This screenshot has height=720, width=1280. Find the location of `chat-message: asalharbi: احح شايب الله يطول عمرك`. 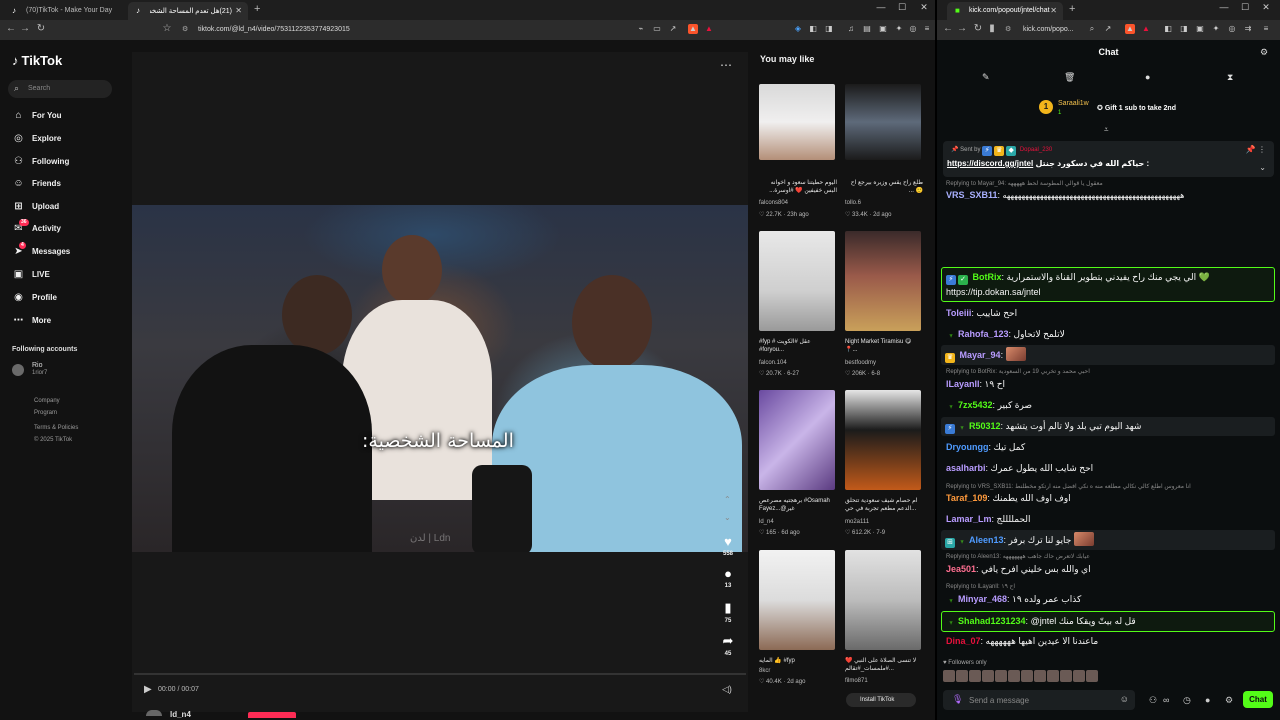

chat-message: asalharbi: احح شايب الله يطول عمرك is located at coordinates (1110, 468).